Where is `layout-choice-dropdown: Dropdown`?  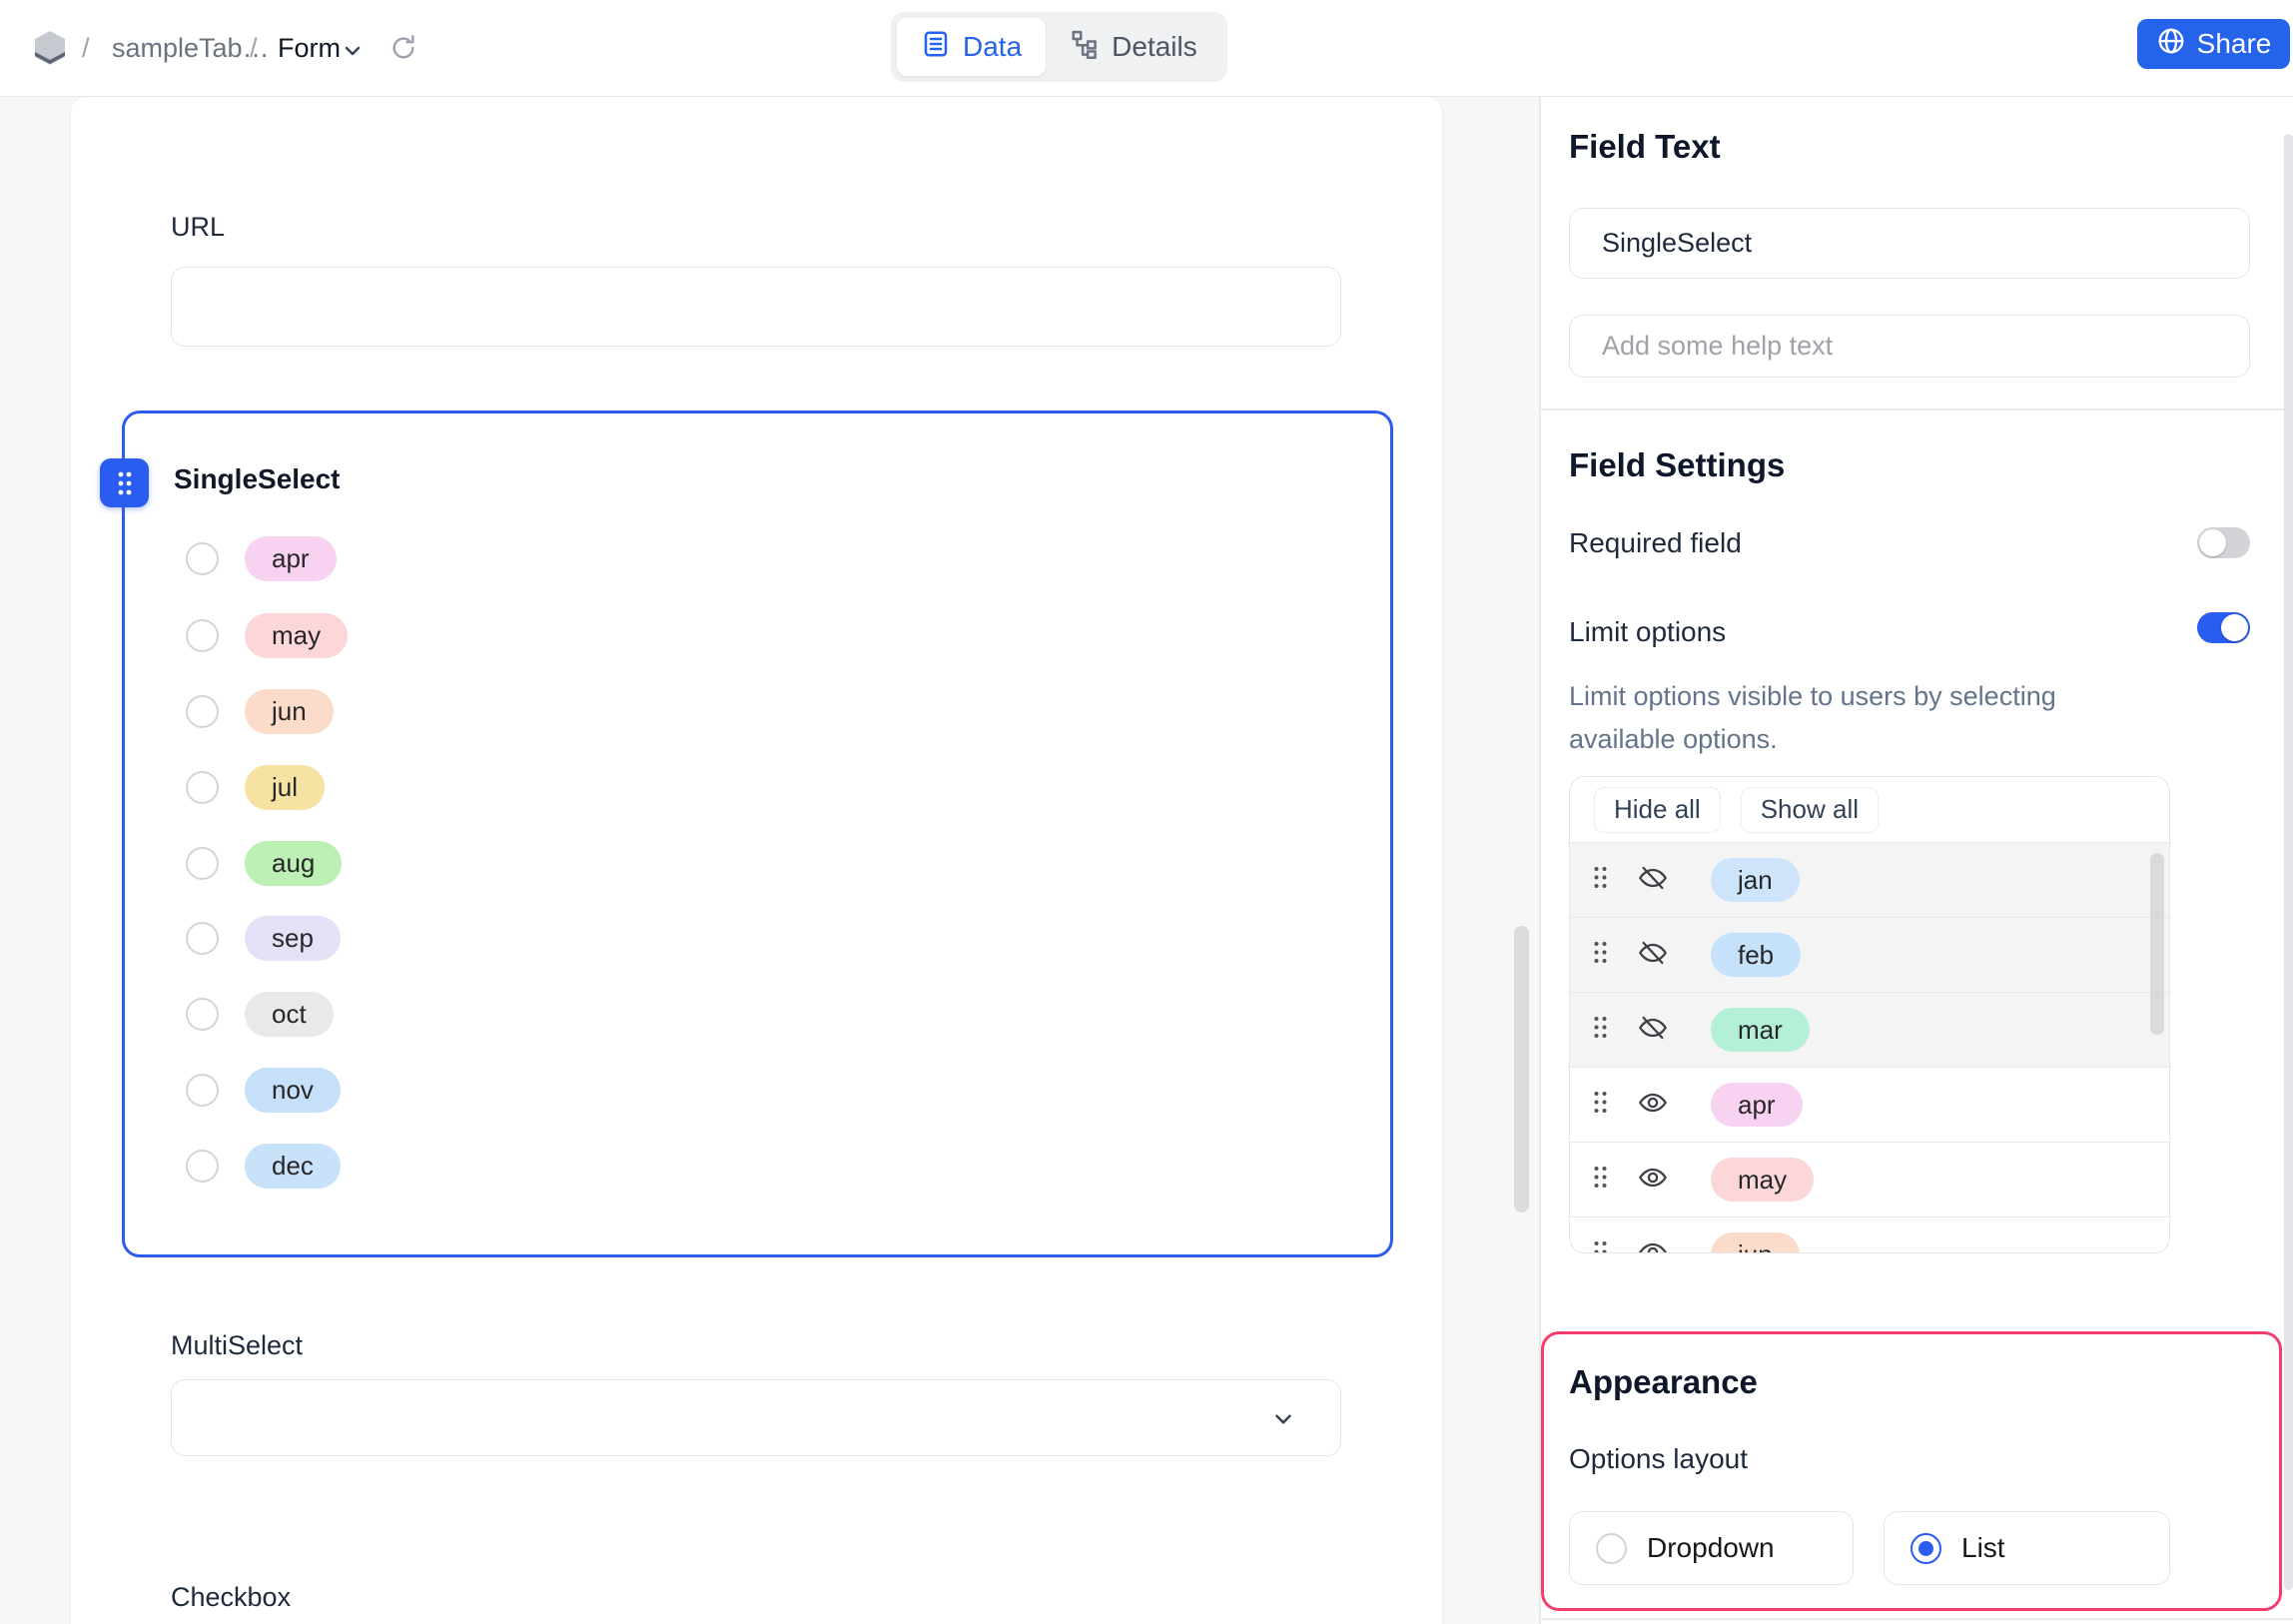 layout-choice-dropdown: Dropdown is located at coordinates (1711, 1548).